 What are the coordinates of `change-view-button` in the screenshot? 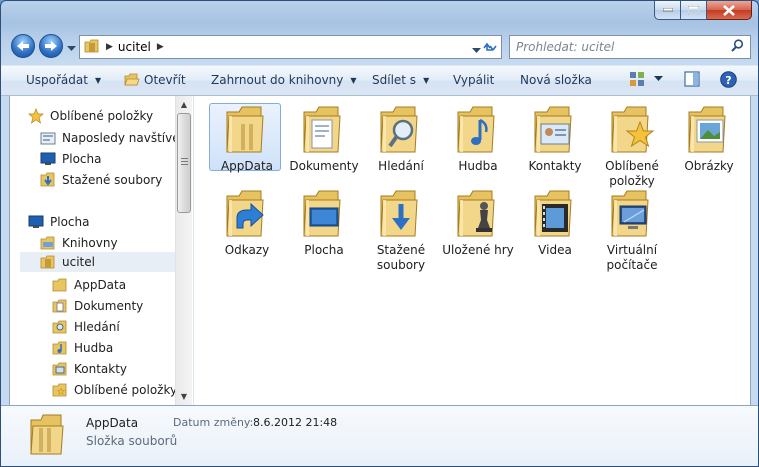 It's located at (637, 79).